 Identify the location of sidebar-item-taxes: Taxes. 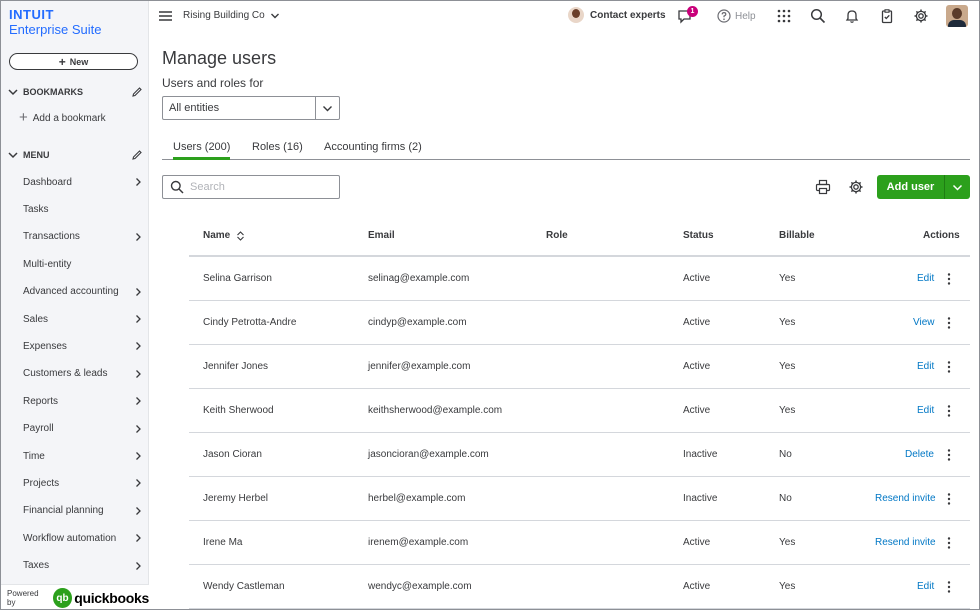
(83, 566).